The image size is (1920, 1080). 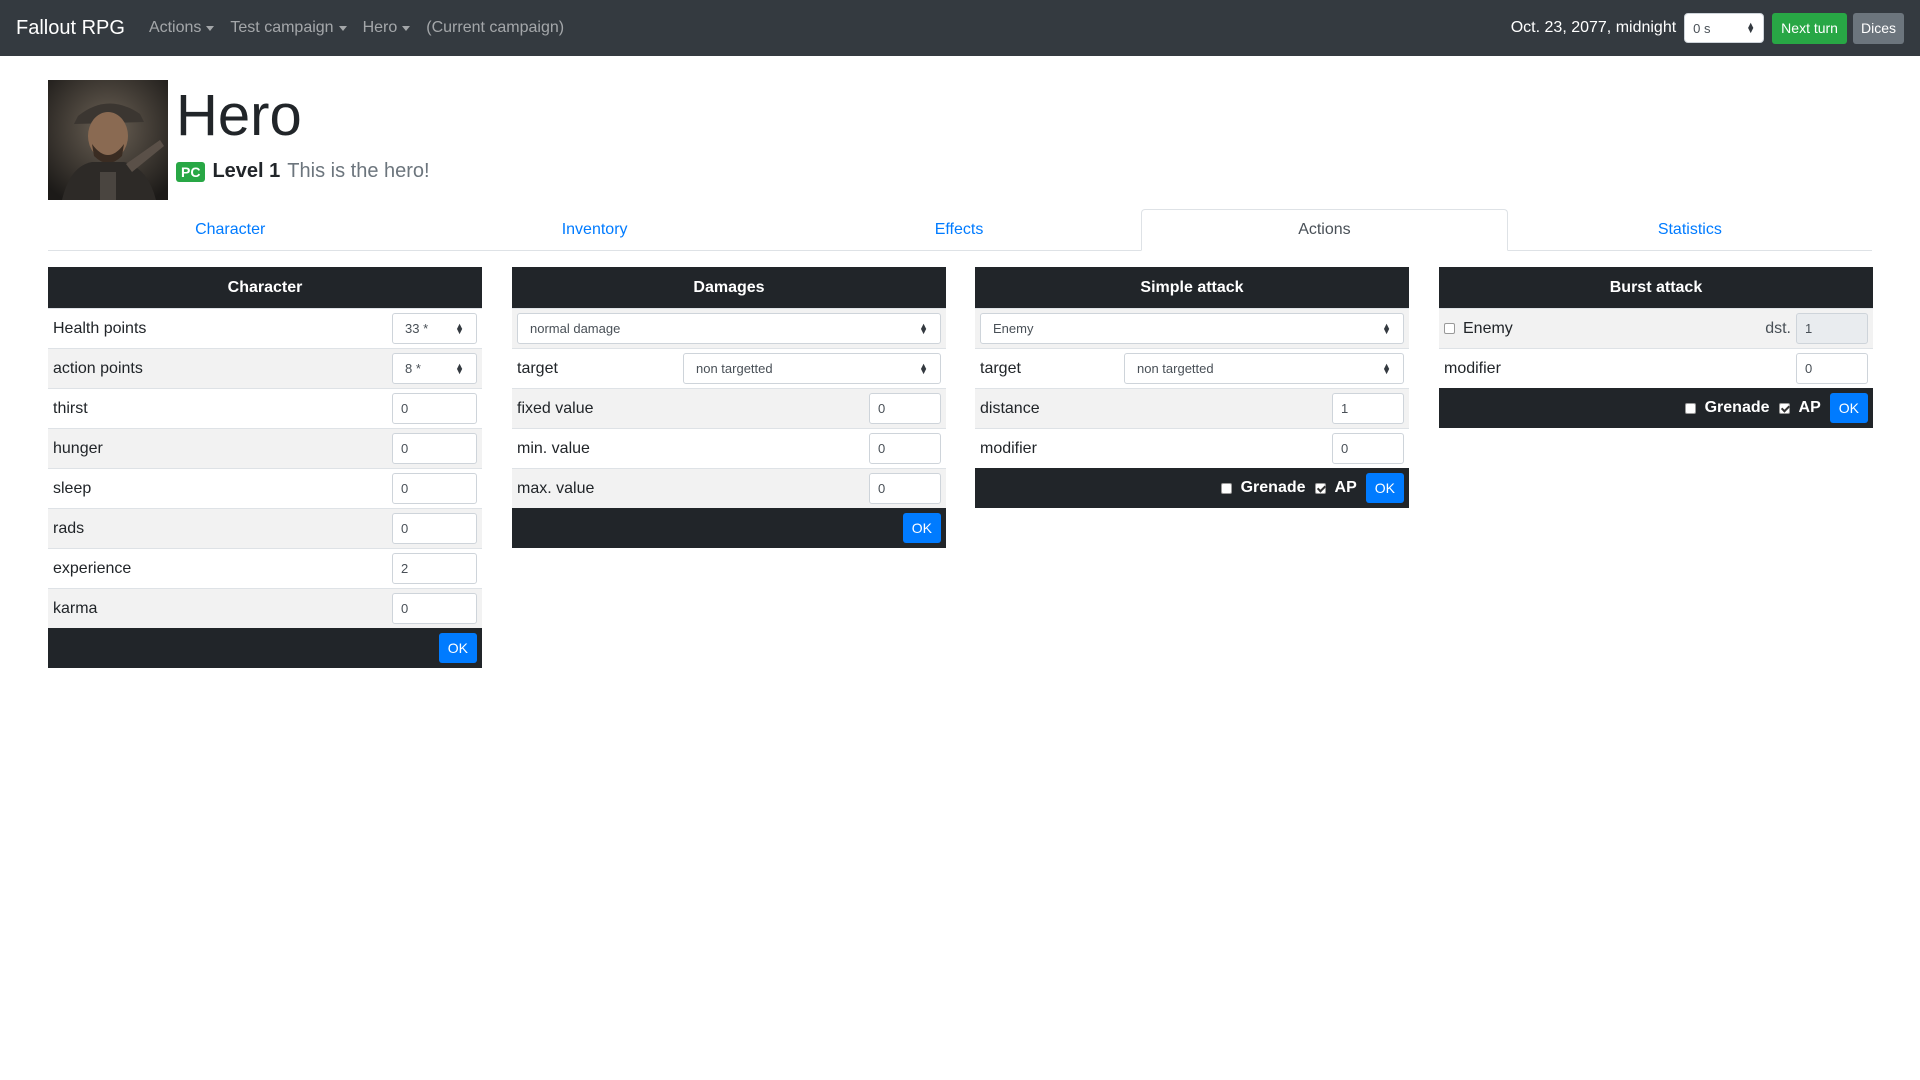 I want to click on row-label: min. value, so click(x=553, y=448).